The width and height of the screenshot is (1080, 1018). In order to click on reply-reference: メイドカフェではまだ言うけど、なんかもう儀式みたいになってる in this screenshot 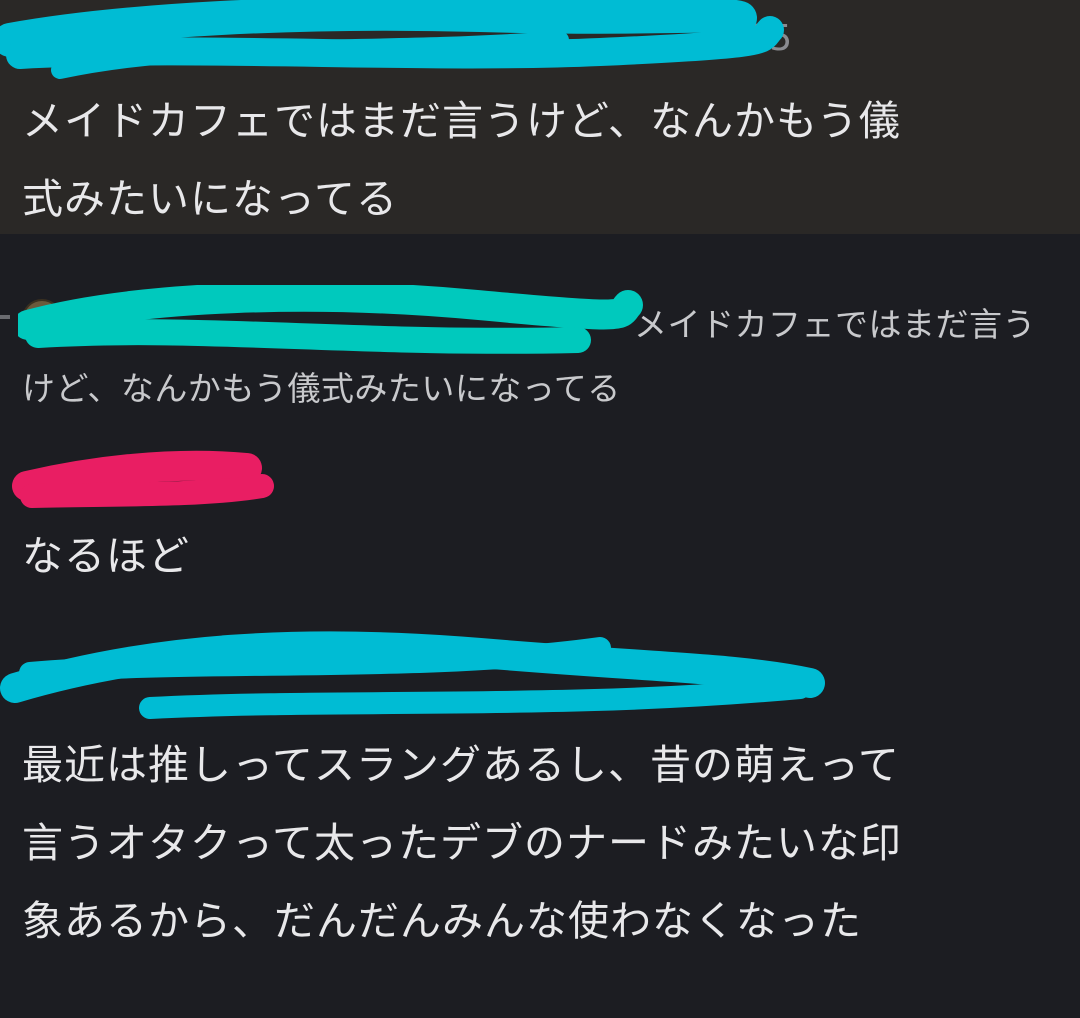, I will do `click(540, 350)`.